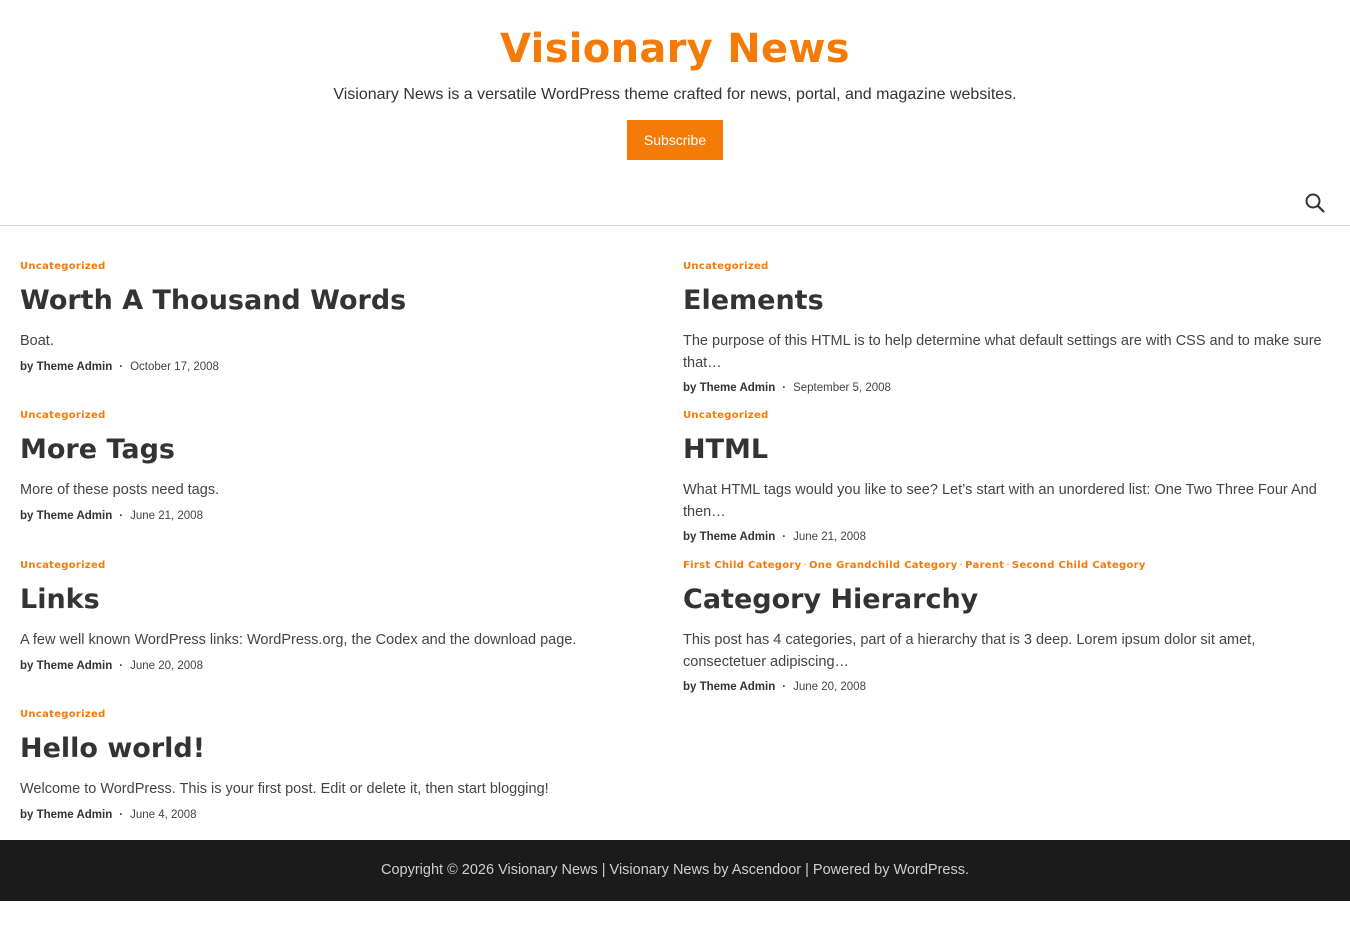 Image resolution: width=1350 pixels, height=940 pixels. What do you see at coordinates (340, 749) in the screenshot?
I see `post-title: Hello world!` at bounding box center [340, 749].